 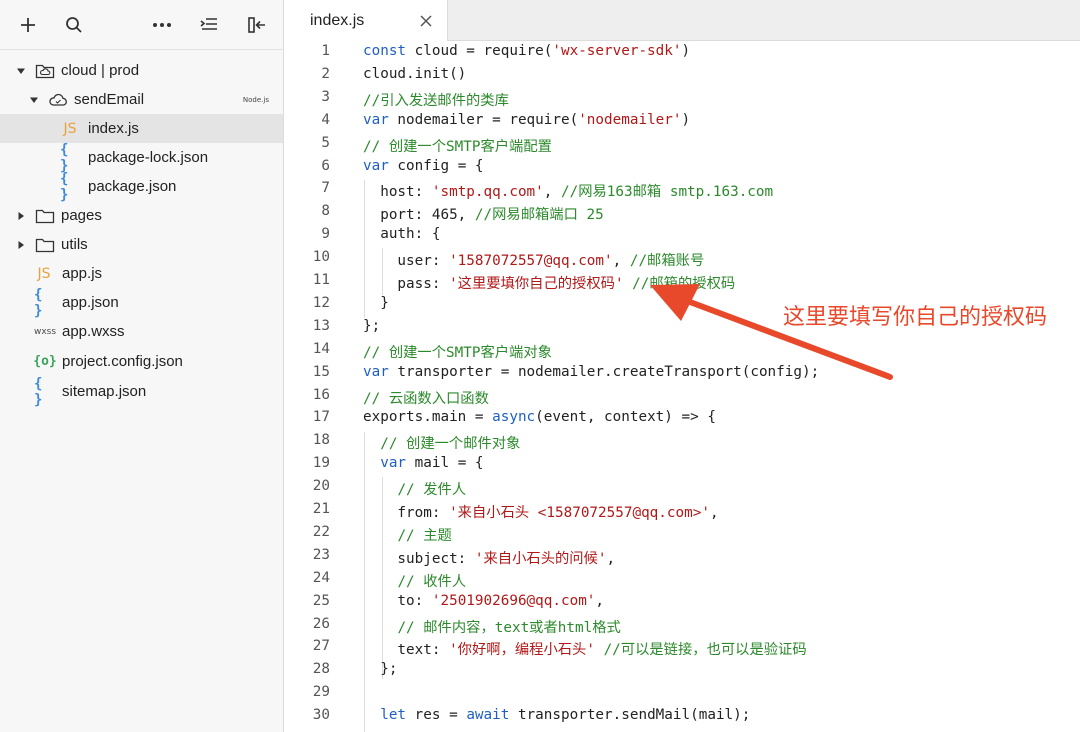 I want to click on tab-label: index.js, so click(x=337, y=20).